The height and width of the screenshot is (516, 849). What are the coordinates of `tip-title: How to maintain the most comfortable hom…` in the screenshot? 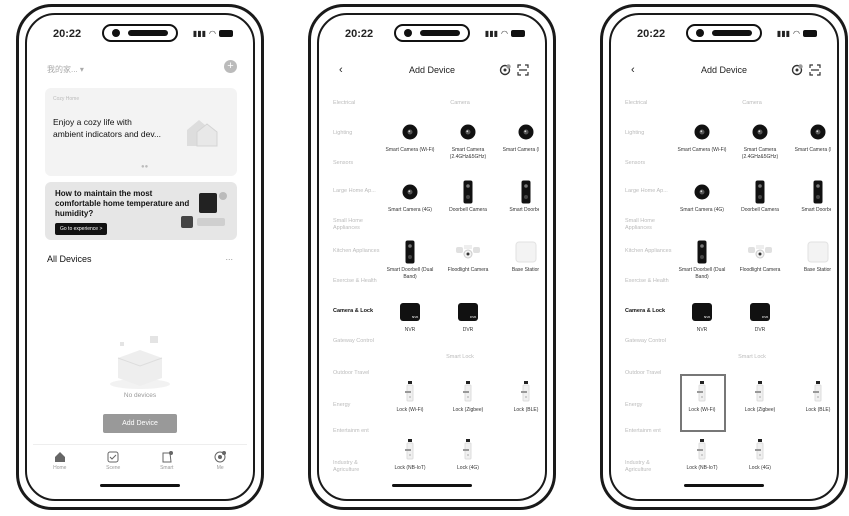 It's located at (122, 203).